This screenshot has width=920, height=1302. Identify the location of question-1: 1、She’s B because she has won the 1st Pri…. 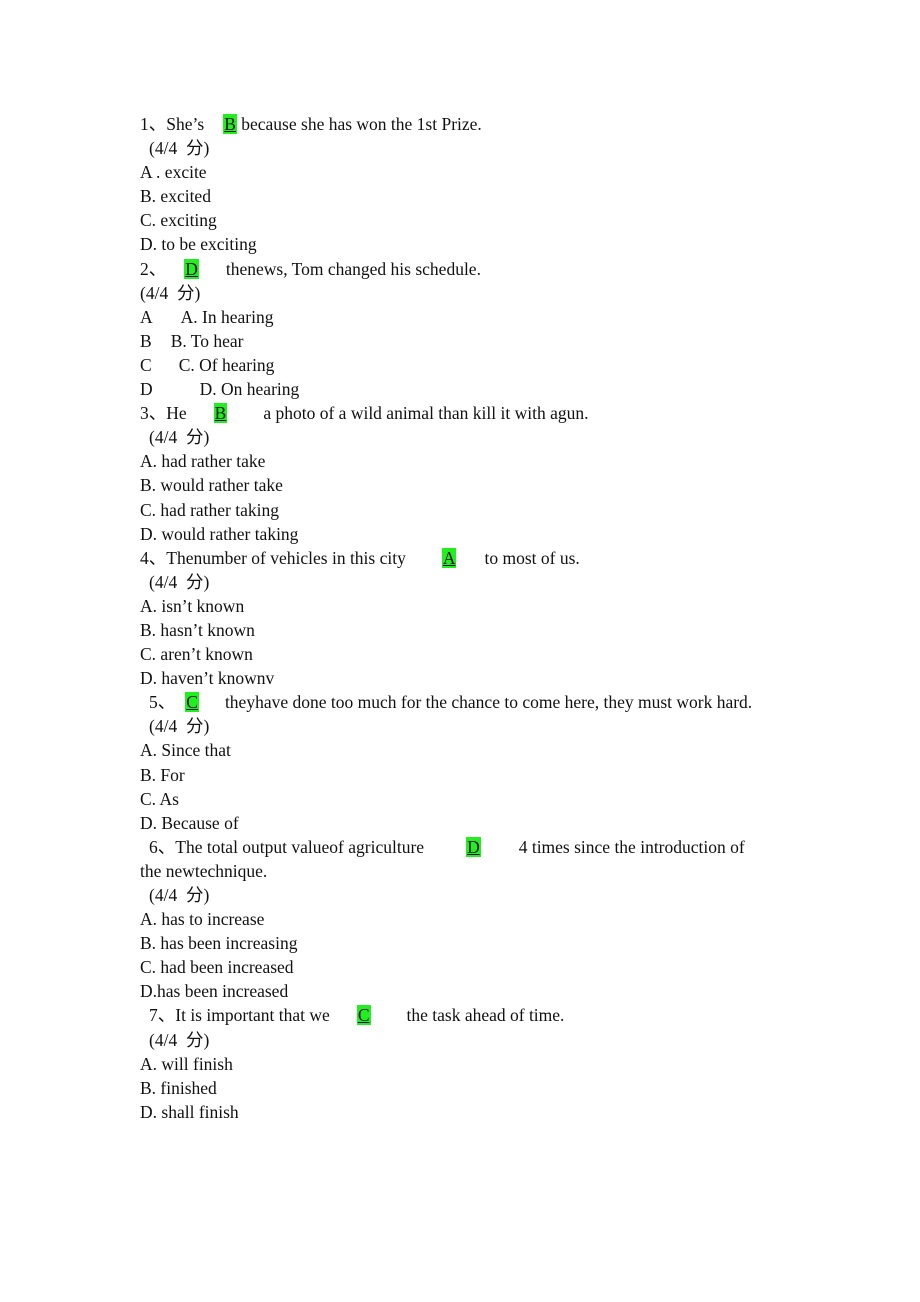
(462, 184).